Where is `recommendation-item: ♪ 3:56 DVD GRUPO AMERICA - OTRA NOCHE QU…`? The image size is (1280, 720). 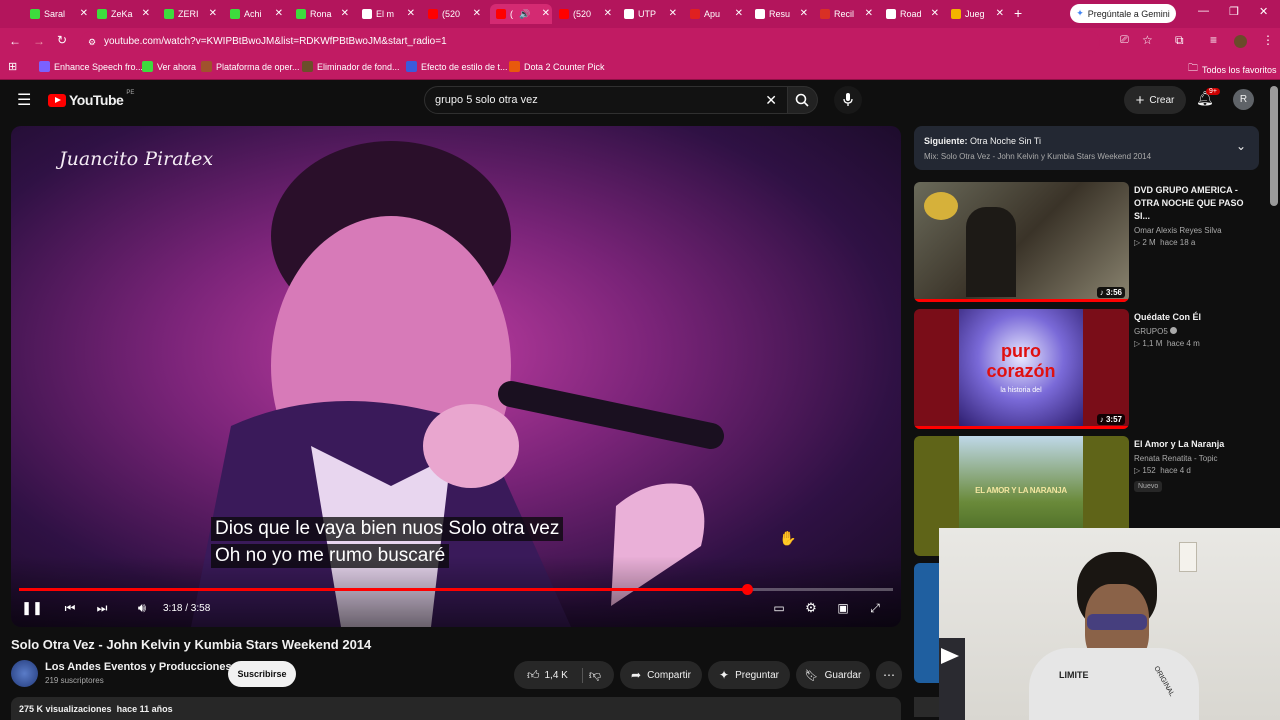
recommendation-item: ♪ 3:56 DVD GRUPO AMERICA - OTRA NOCHE QU… is located at coordinates (1094, 242).